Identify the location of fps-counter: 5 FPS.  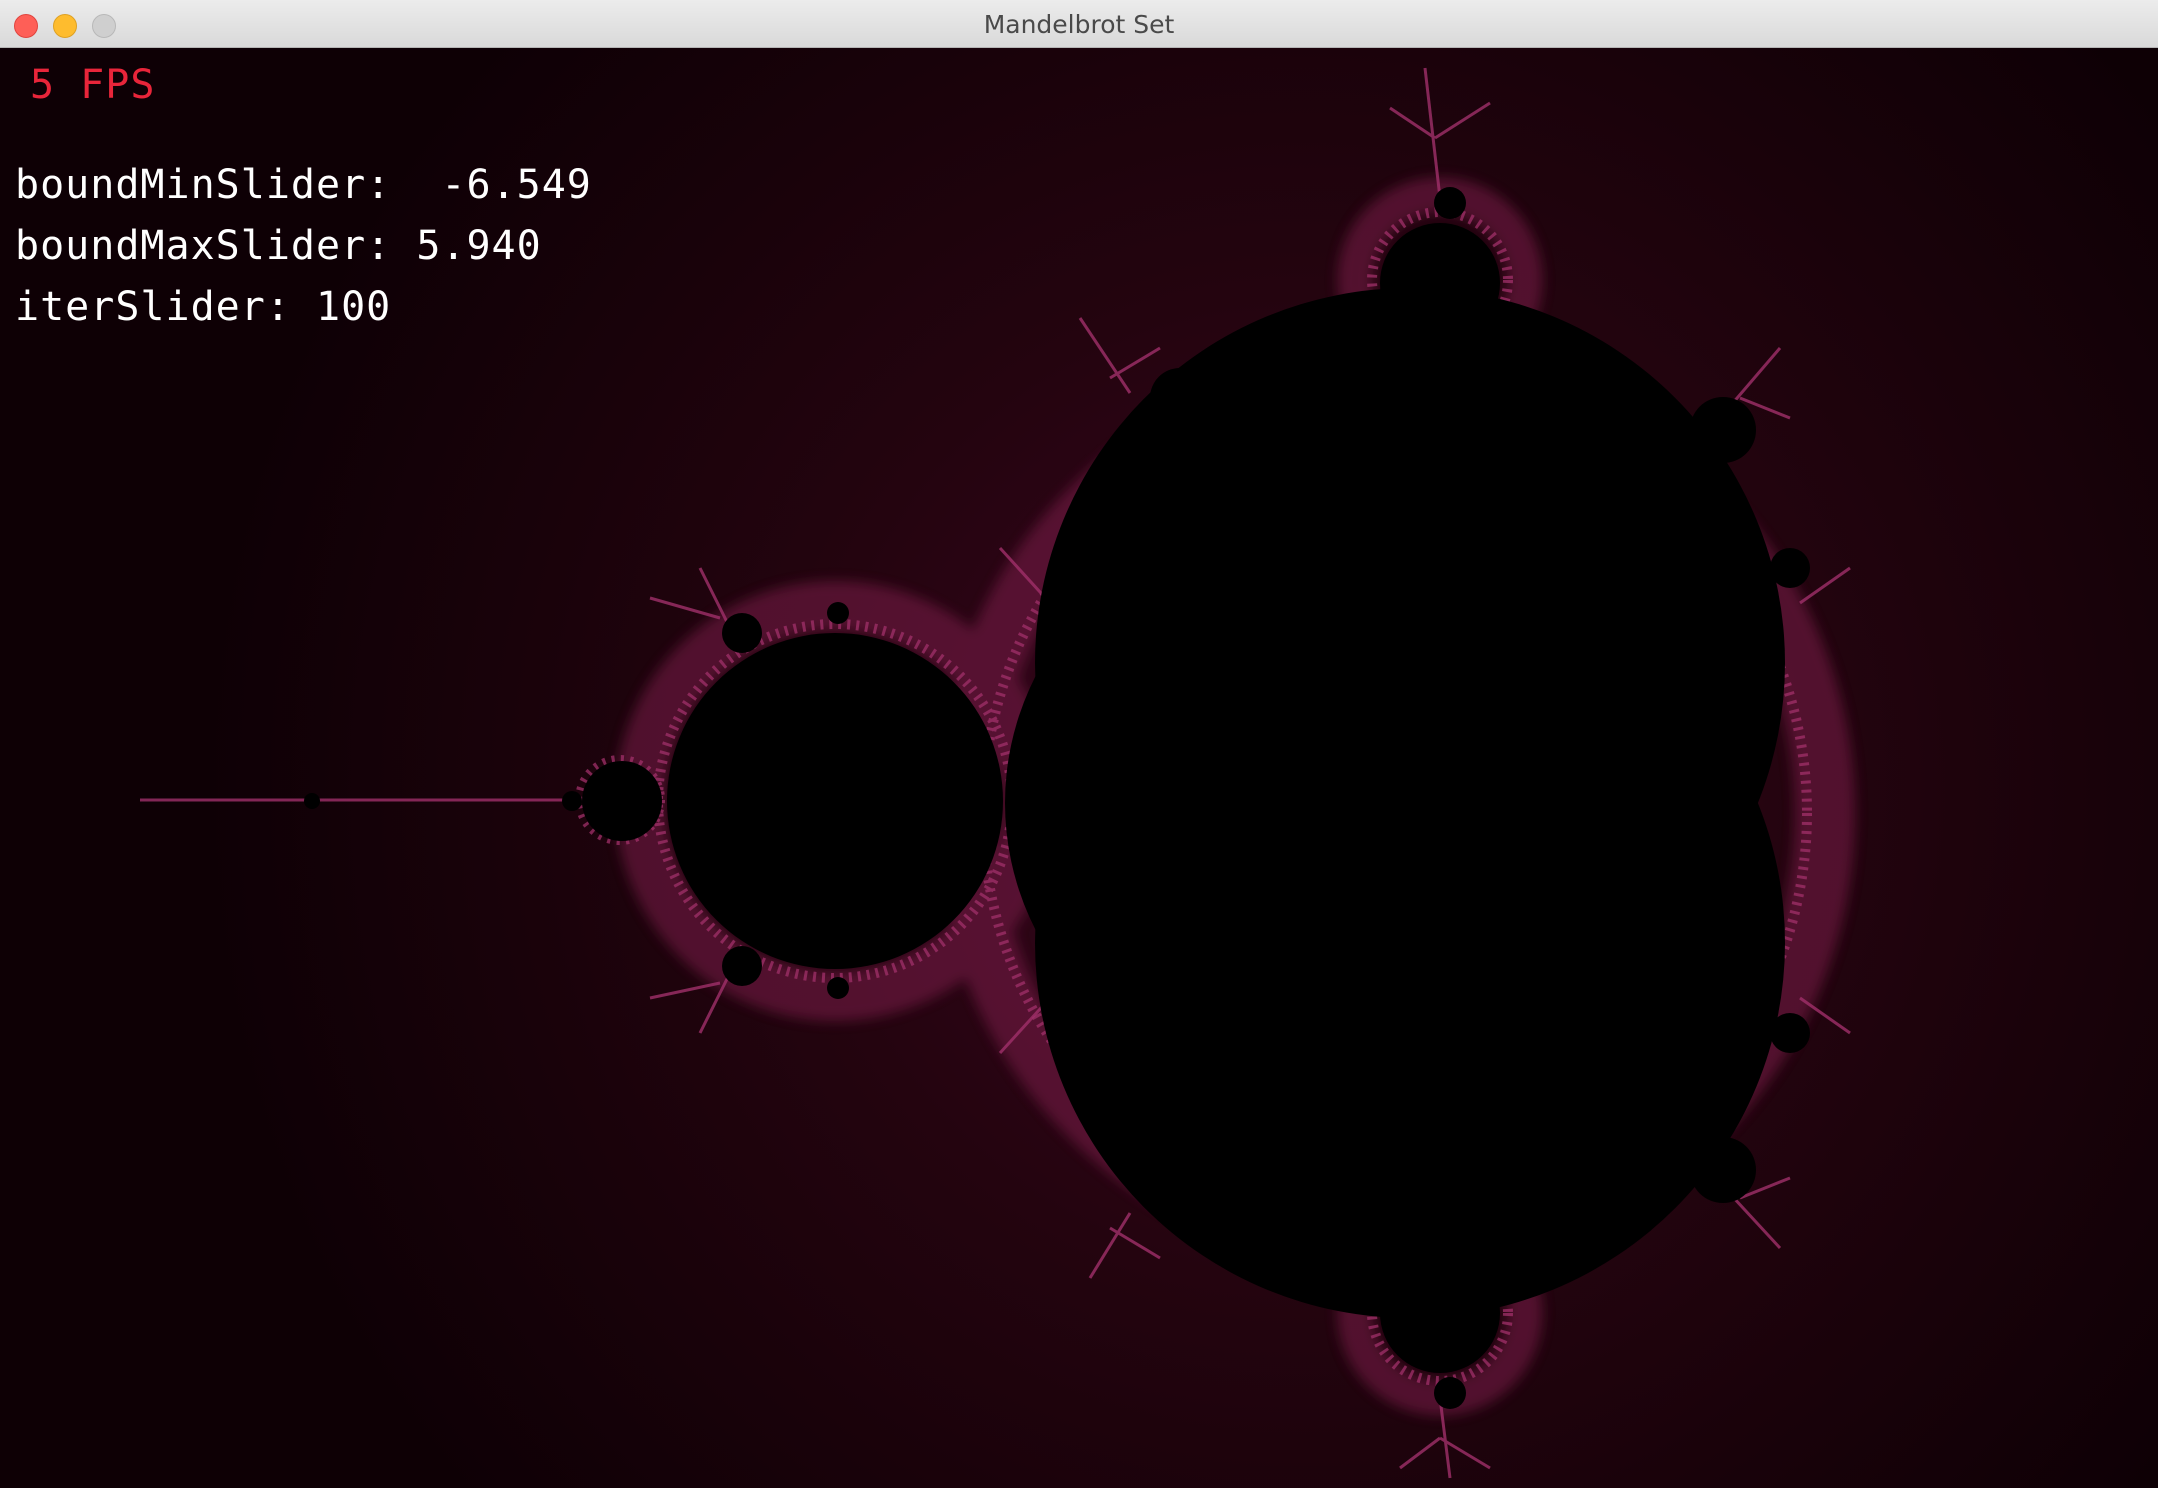
(93, 85).